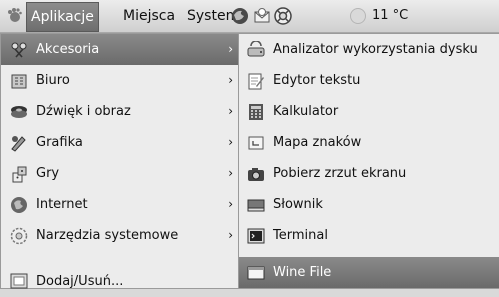 This screenshot has height=297, width=499. Describe the element at coordinates (283, 16) in the screenshot. I see `help-icon` at that location.